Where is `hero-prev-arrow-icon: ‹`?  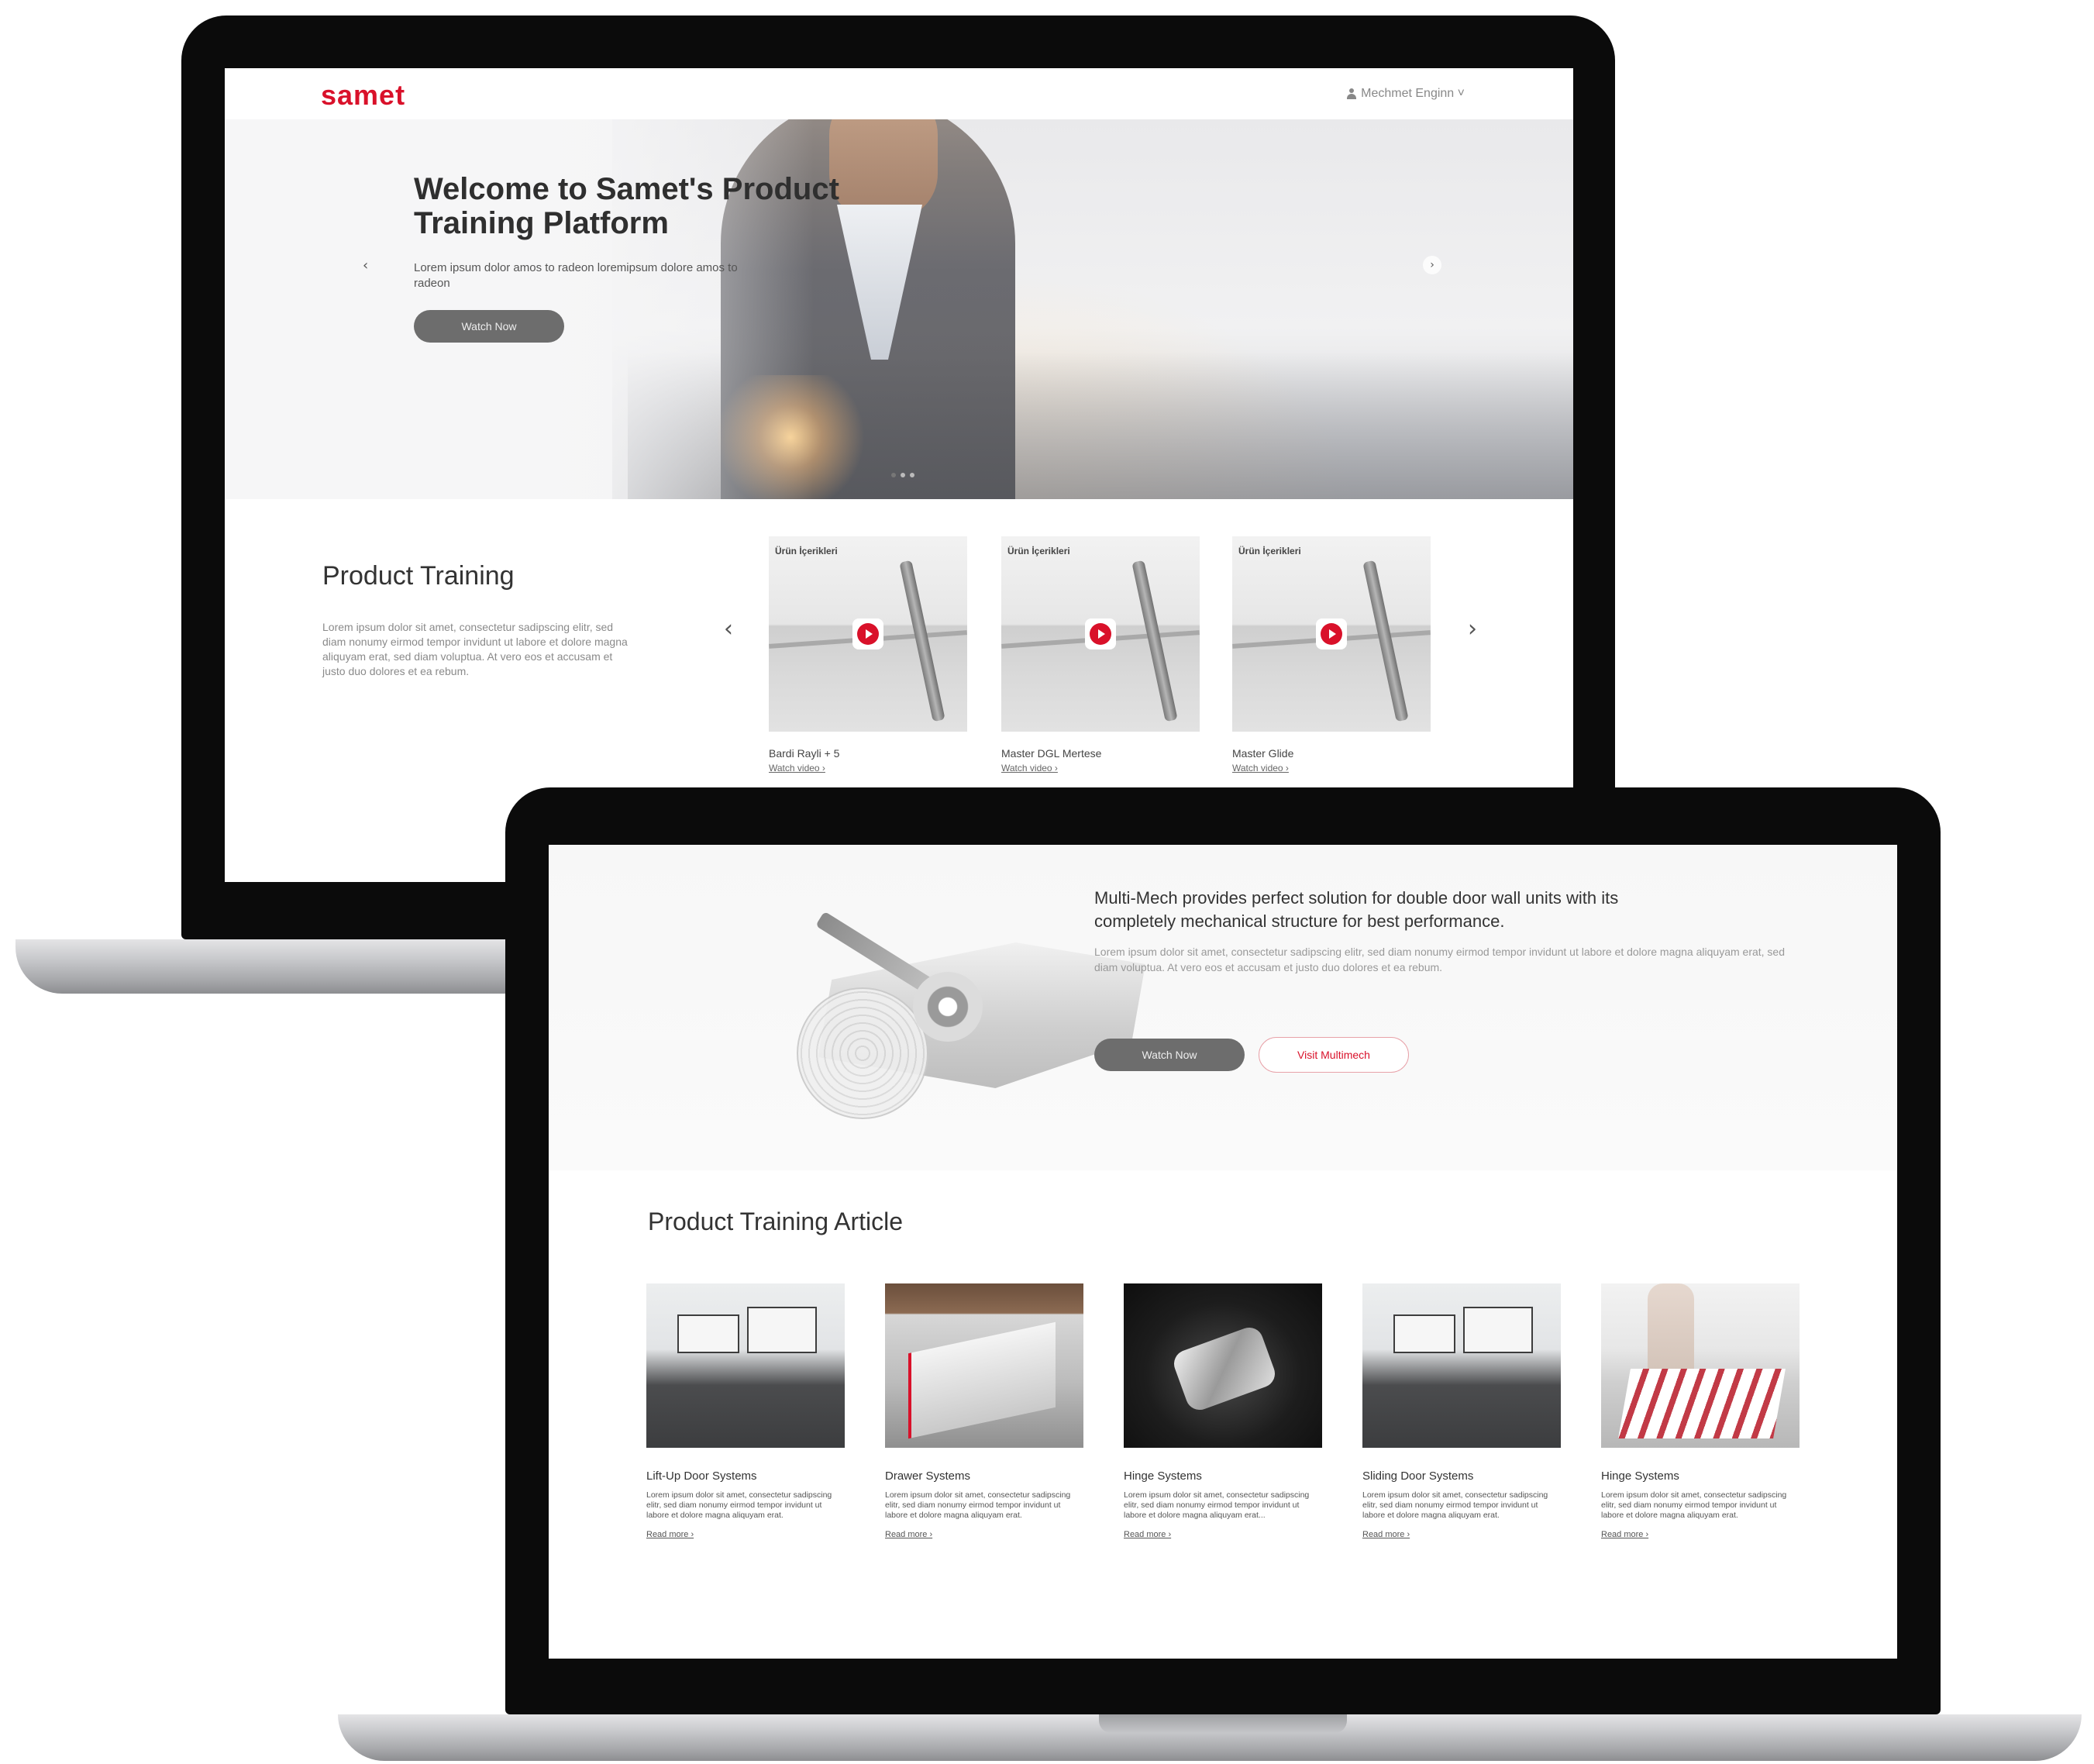 hero-prev-arrow-icon: ‹ is located at coordinates (365, 265).